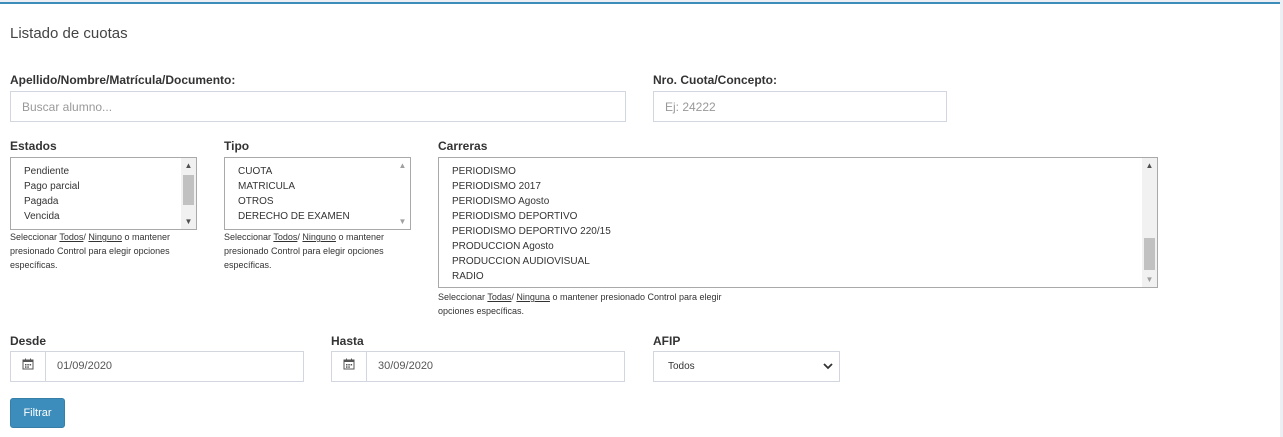 The width and height of the screenshot is (1283, 437). What do you see at coordinates (463, 146) in the screenshot?
I see `carreras-label: Carreras` at bounding box center [463, 146].